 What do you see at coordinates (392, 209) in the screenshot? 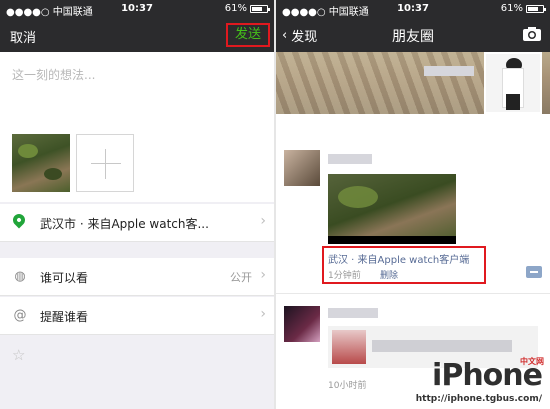
I see `post-video` at bounding box center [392, 209].